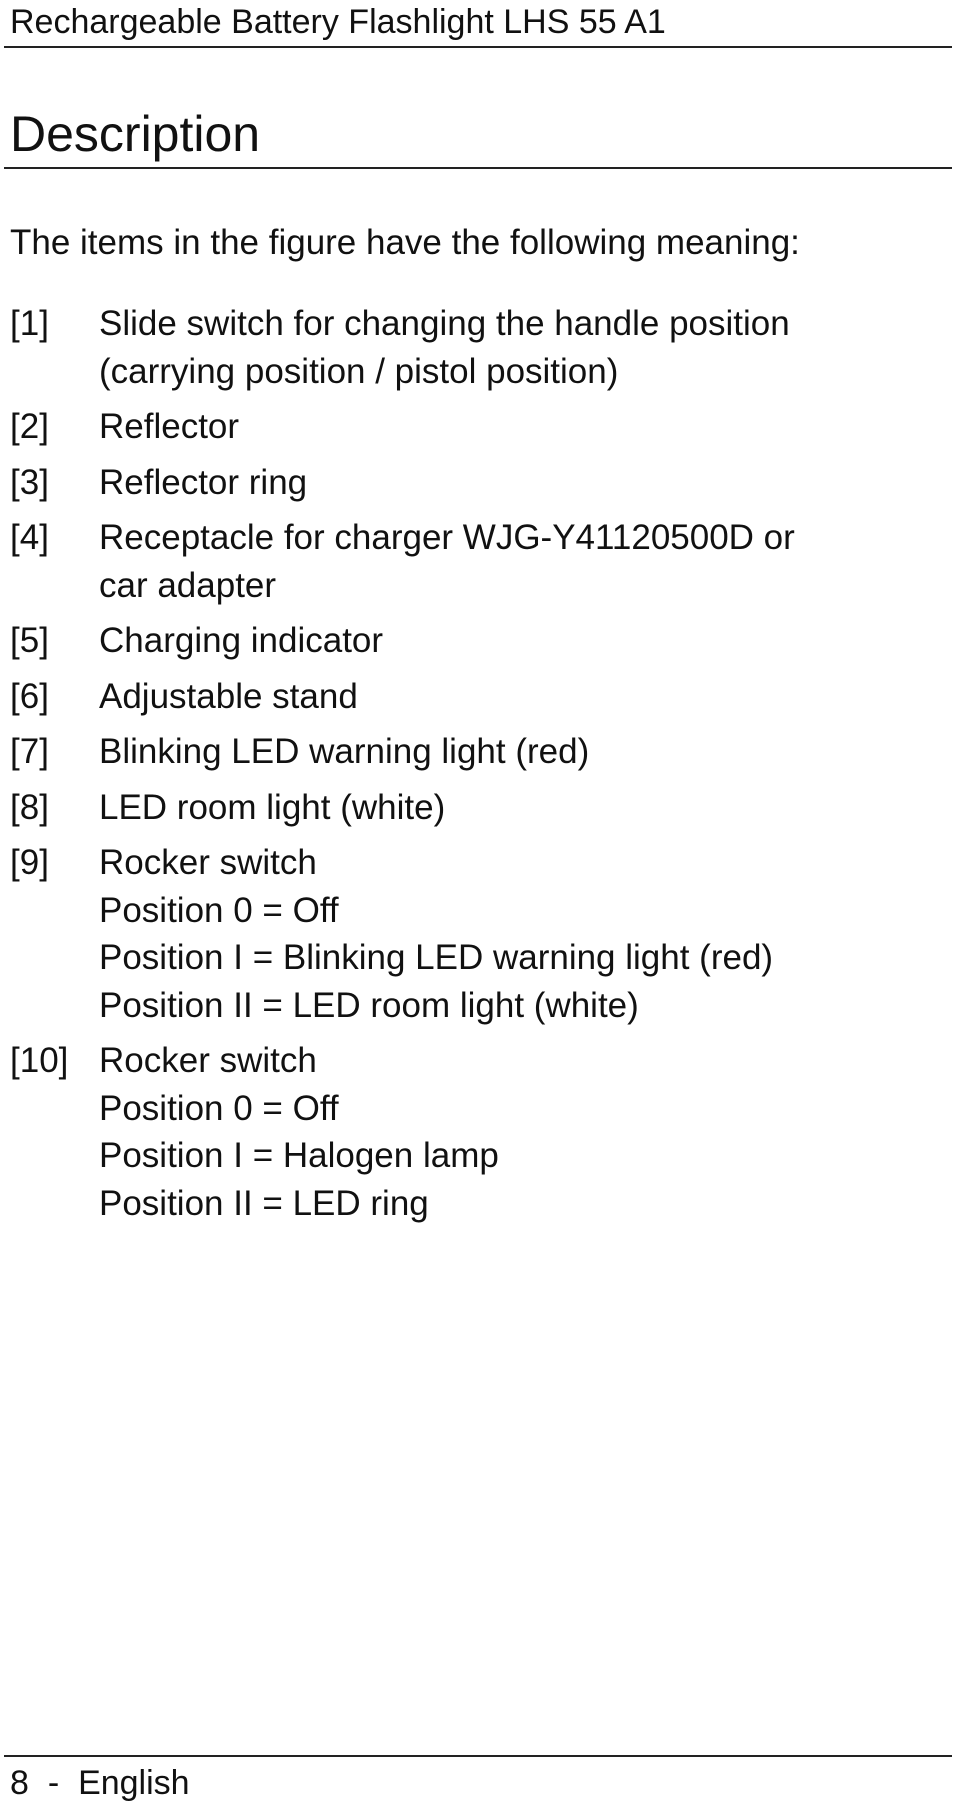  What do you see at coordinates (29, 751) in the screenshot?
I see `item-number: [7]` at bounding box center [29, 751].